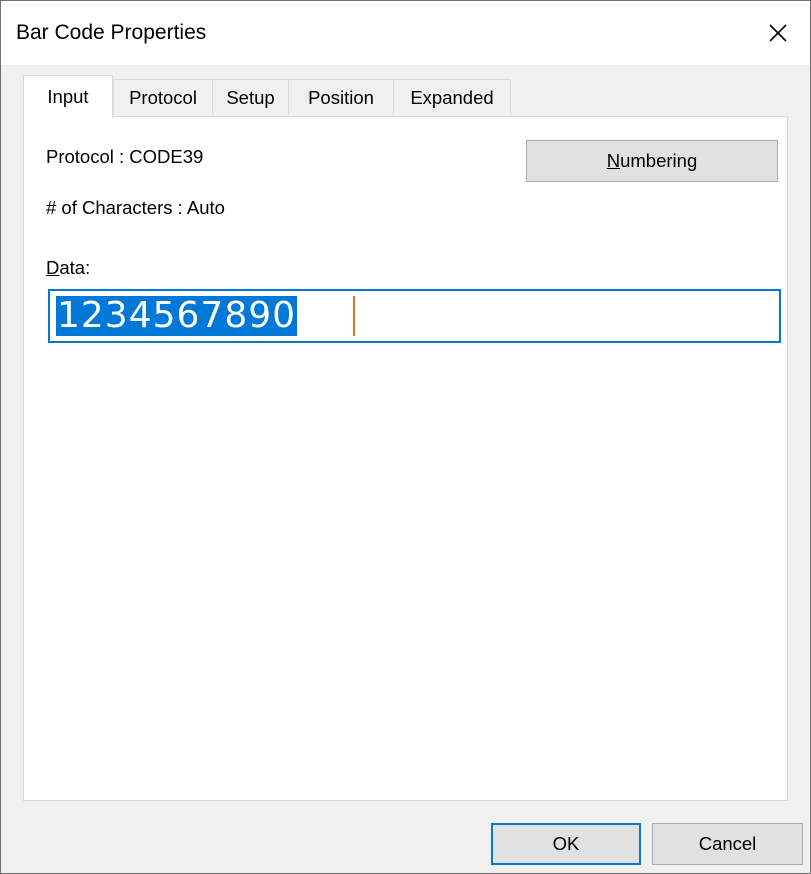  What do you see at coordinates (250, 97) in the screenshot?
I see `tab-setup: Setup` at bounding box center [250, 97].